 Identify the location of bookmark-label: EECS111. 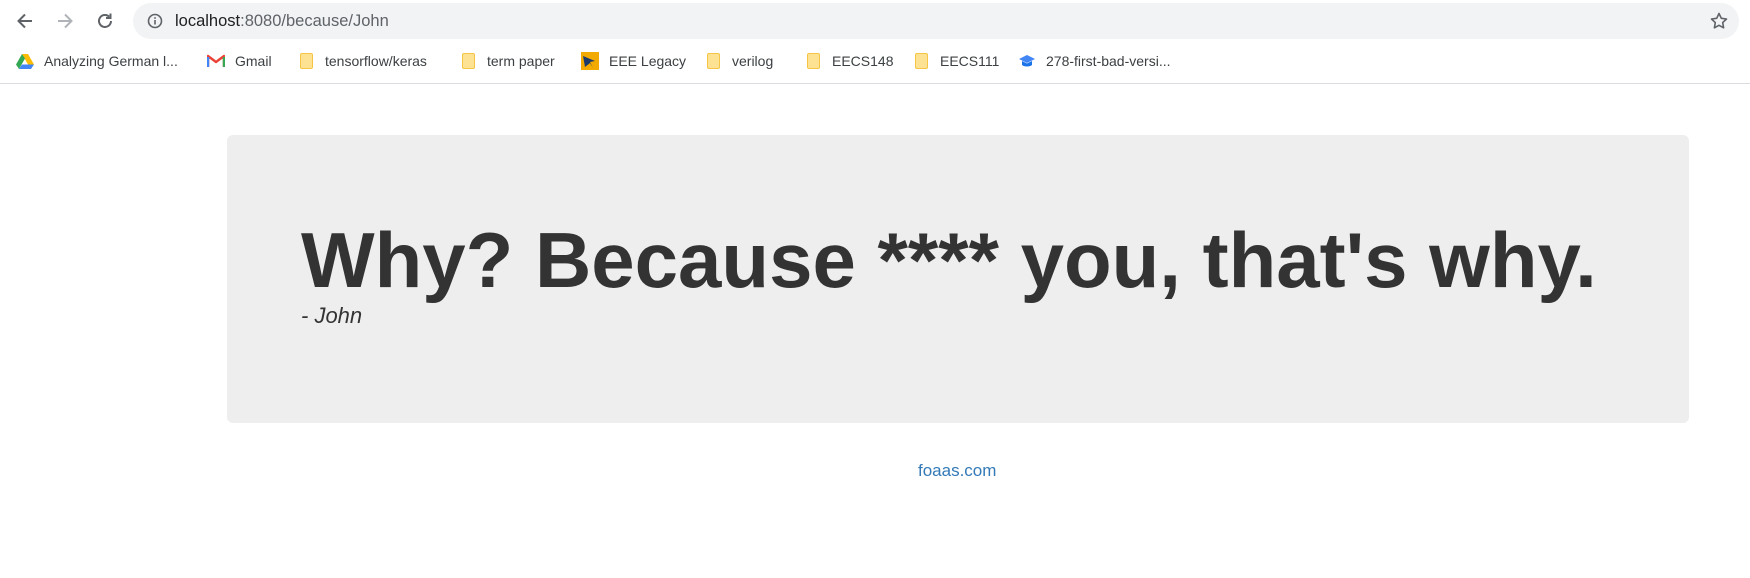
(970, 61).